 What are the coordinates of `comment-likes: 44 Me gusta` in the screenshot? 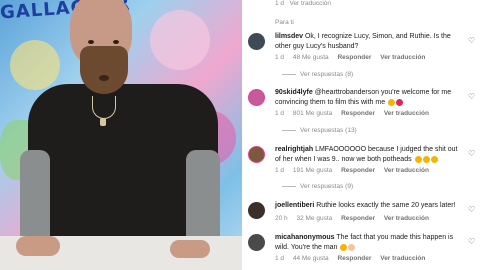 It's located at (310, 258).